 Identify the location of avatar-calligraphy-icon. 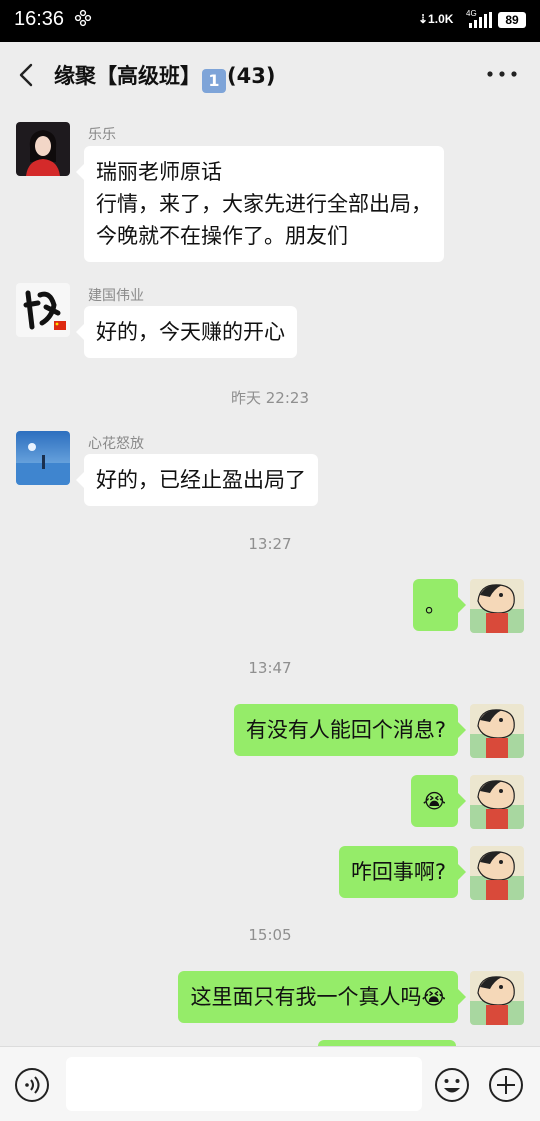
(43, 310).